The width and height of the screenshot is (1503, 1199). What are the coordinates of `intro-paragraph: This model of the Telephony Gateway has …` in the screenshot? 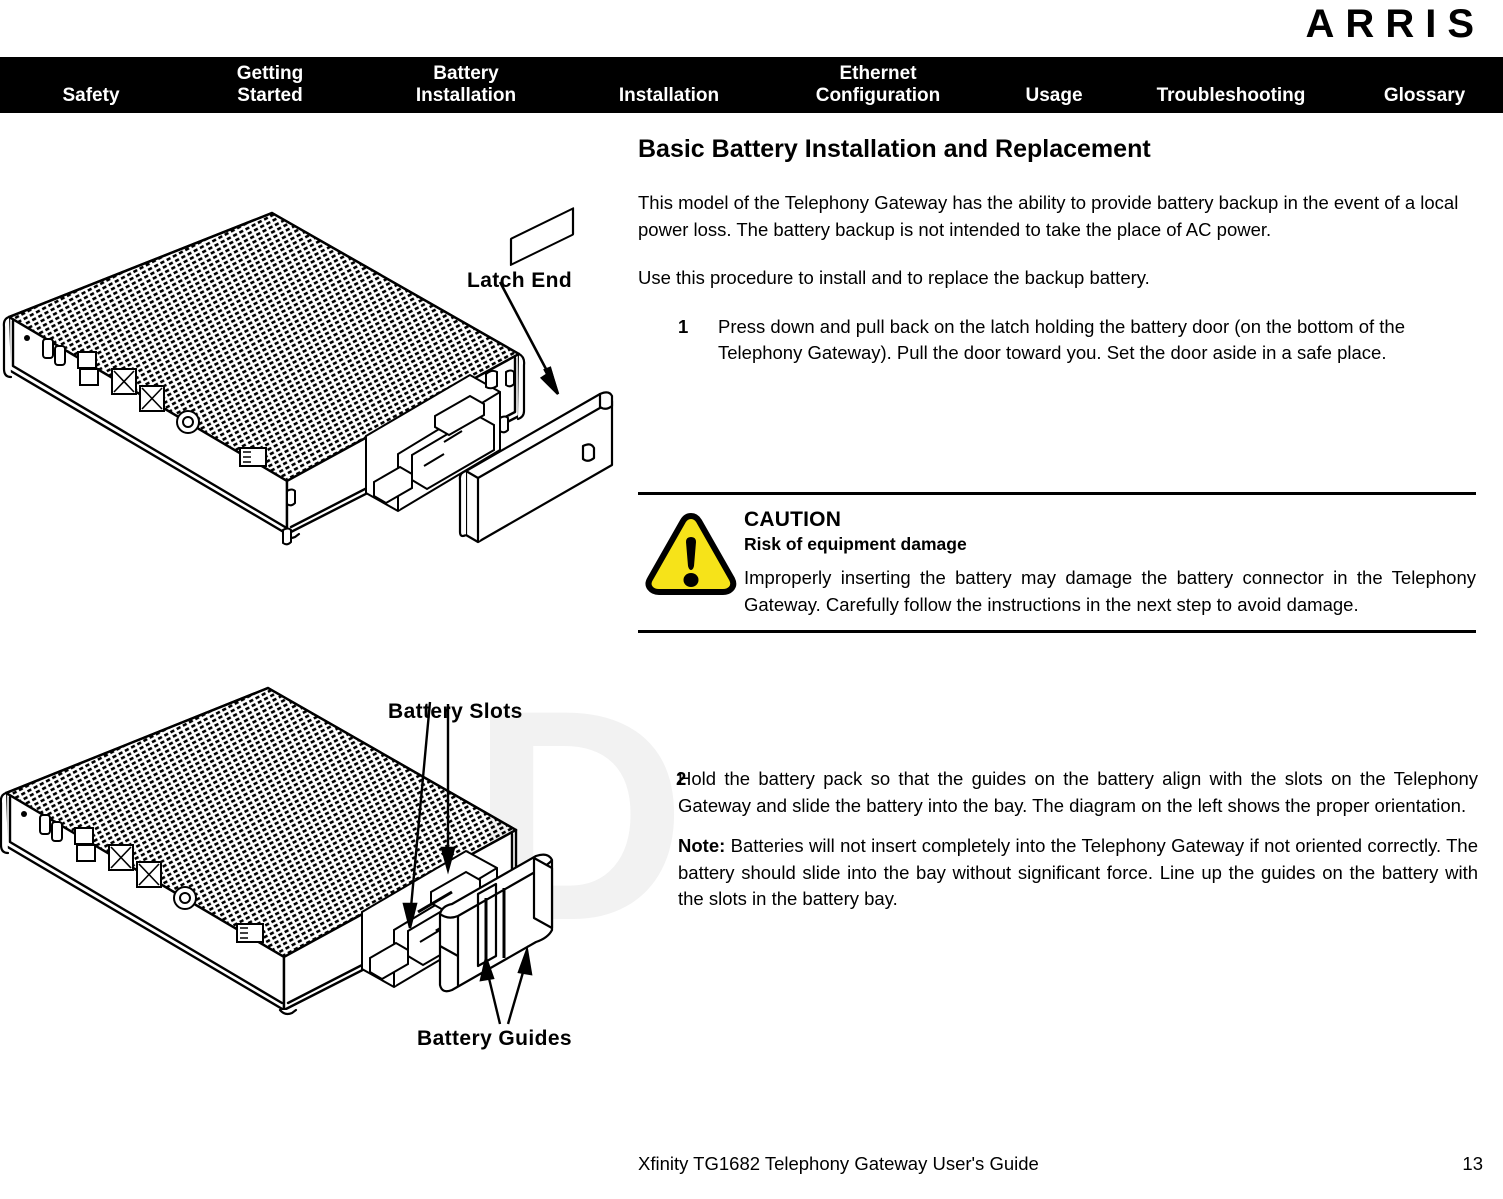 It's located at (1048, 216).